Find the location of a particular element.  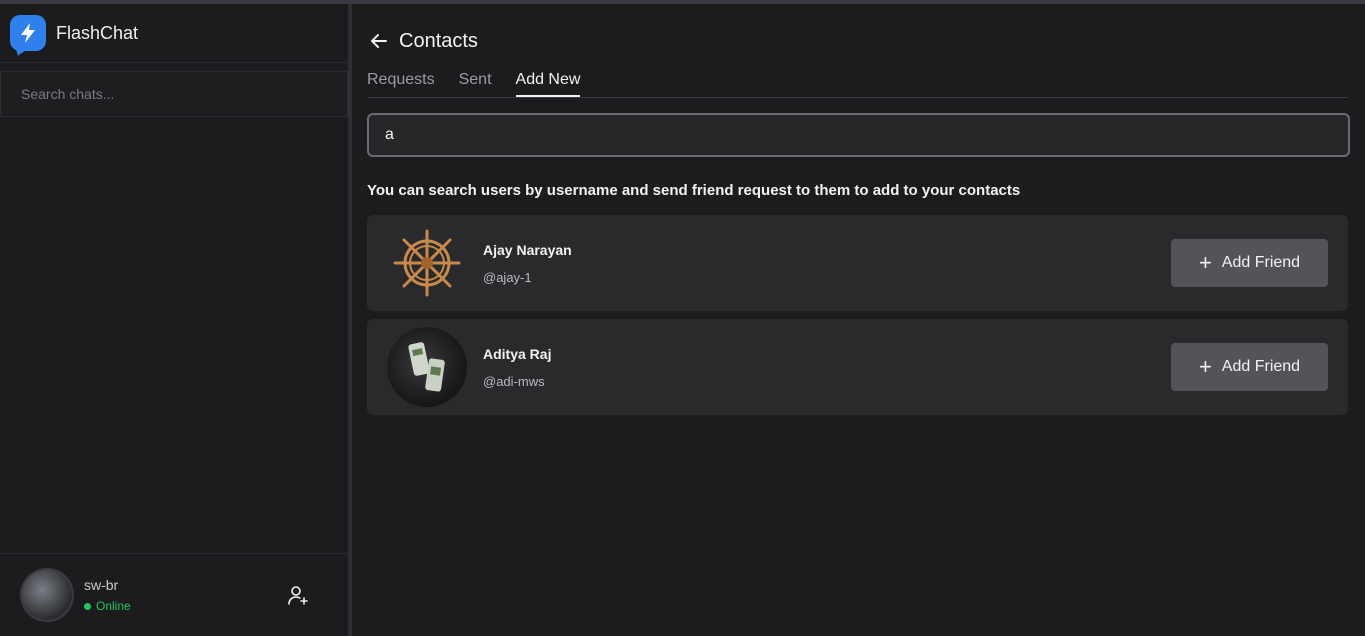

list-item: Ajay Narayan @ajay-1 + Add Friend is located at coordinates (857, 263).